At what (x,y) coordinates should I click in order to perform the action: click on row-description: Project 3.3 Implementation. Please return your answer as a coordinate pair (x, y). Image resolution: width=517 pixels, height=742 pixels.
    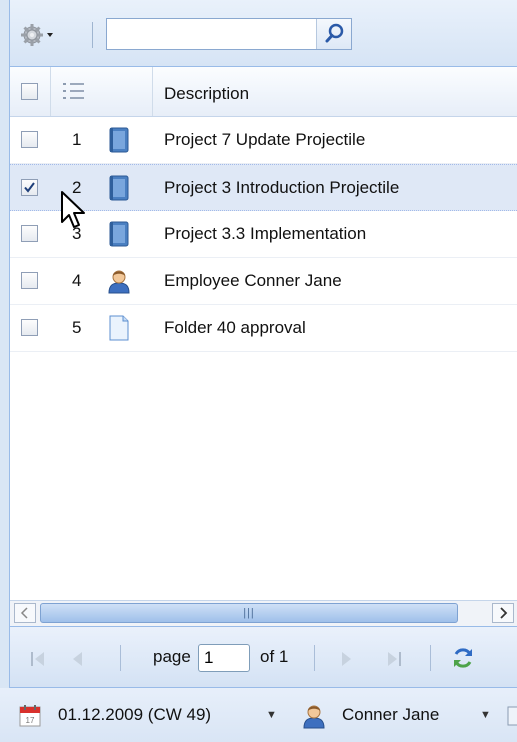
    Looking at the image, I should click on (265, 233).